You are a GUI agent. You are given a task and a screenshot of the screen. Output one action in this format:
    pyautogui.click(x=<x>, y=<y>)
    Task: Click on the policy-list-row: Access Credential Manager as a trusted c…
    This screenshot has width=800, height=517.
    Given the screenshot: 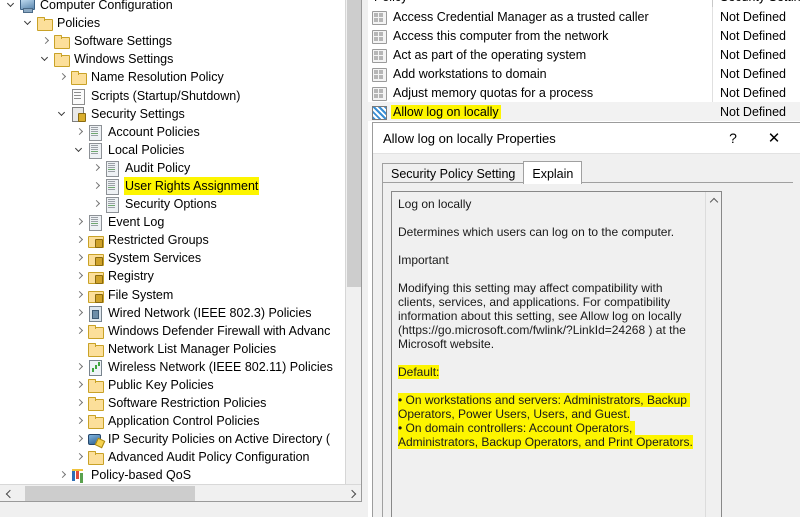 What is the action you would take?
    pyautogui.click(x=584, y=16)
    